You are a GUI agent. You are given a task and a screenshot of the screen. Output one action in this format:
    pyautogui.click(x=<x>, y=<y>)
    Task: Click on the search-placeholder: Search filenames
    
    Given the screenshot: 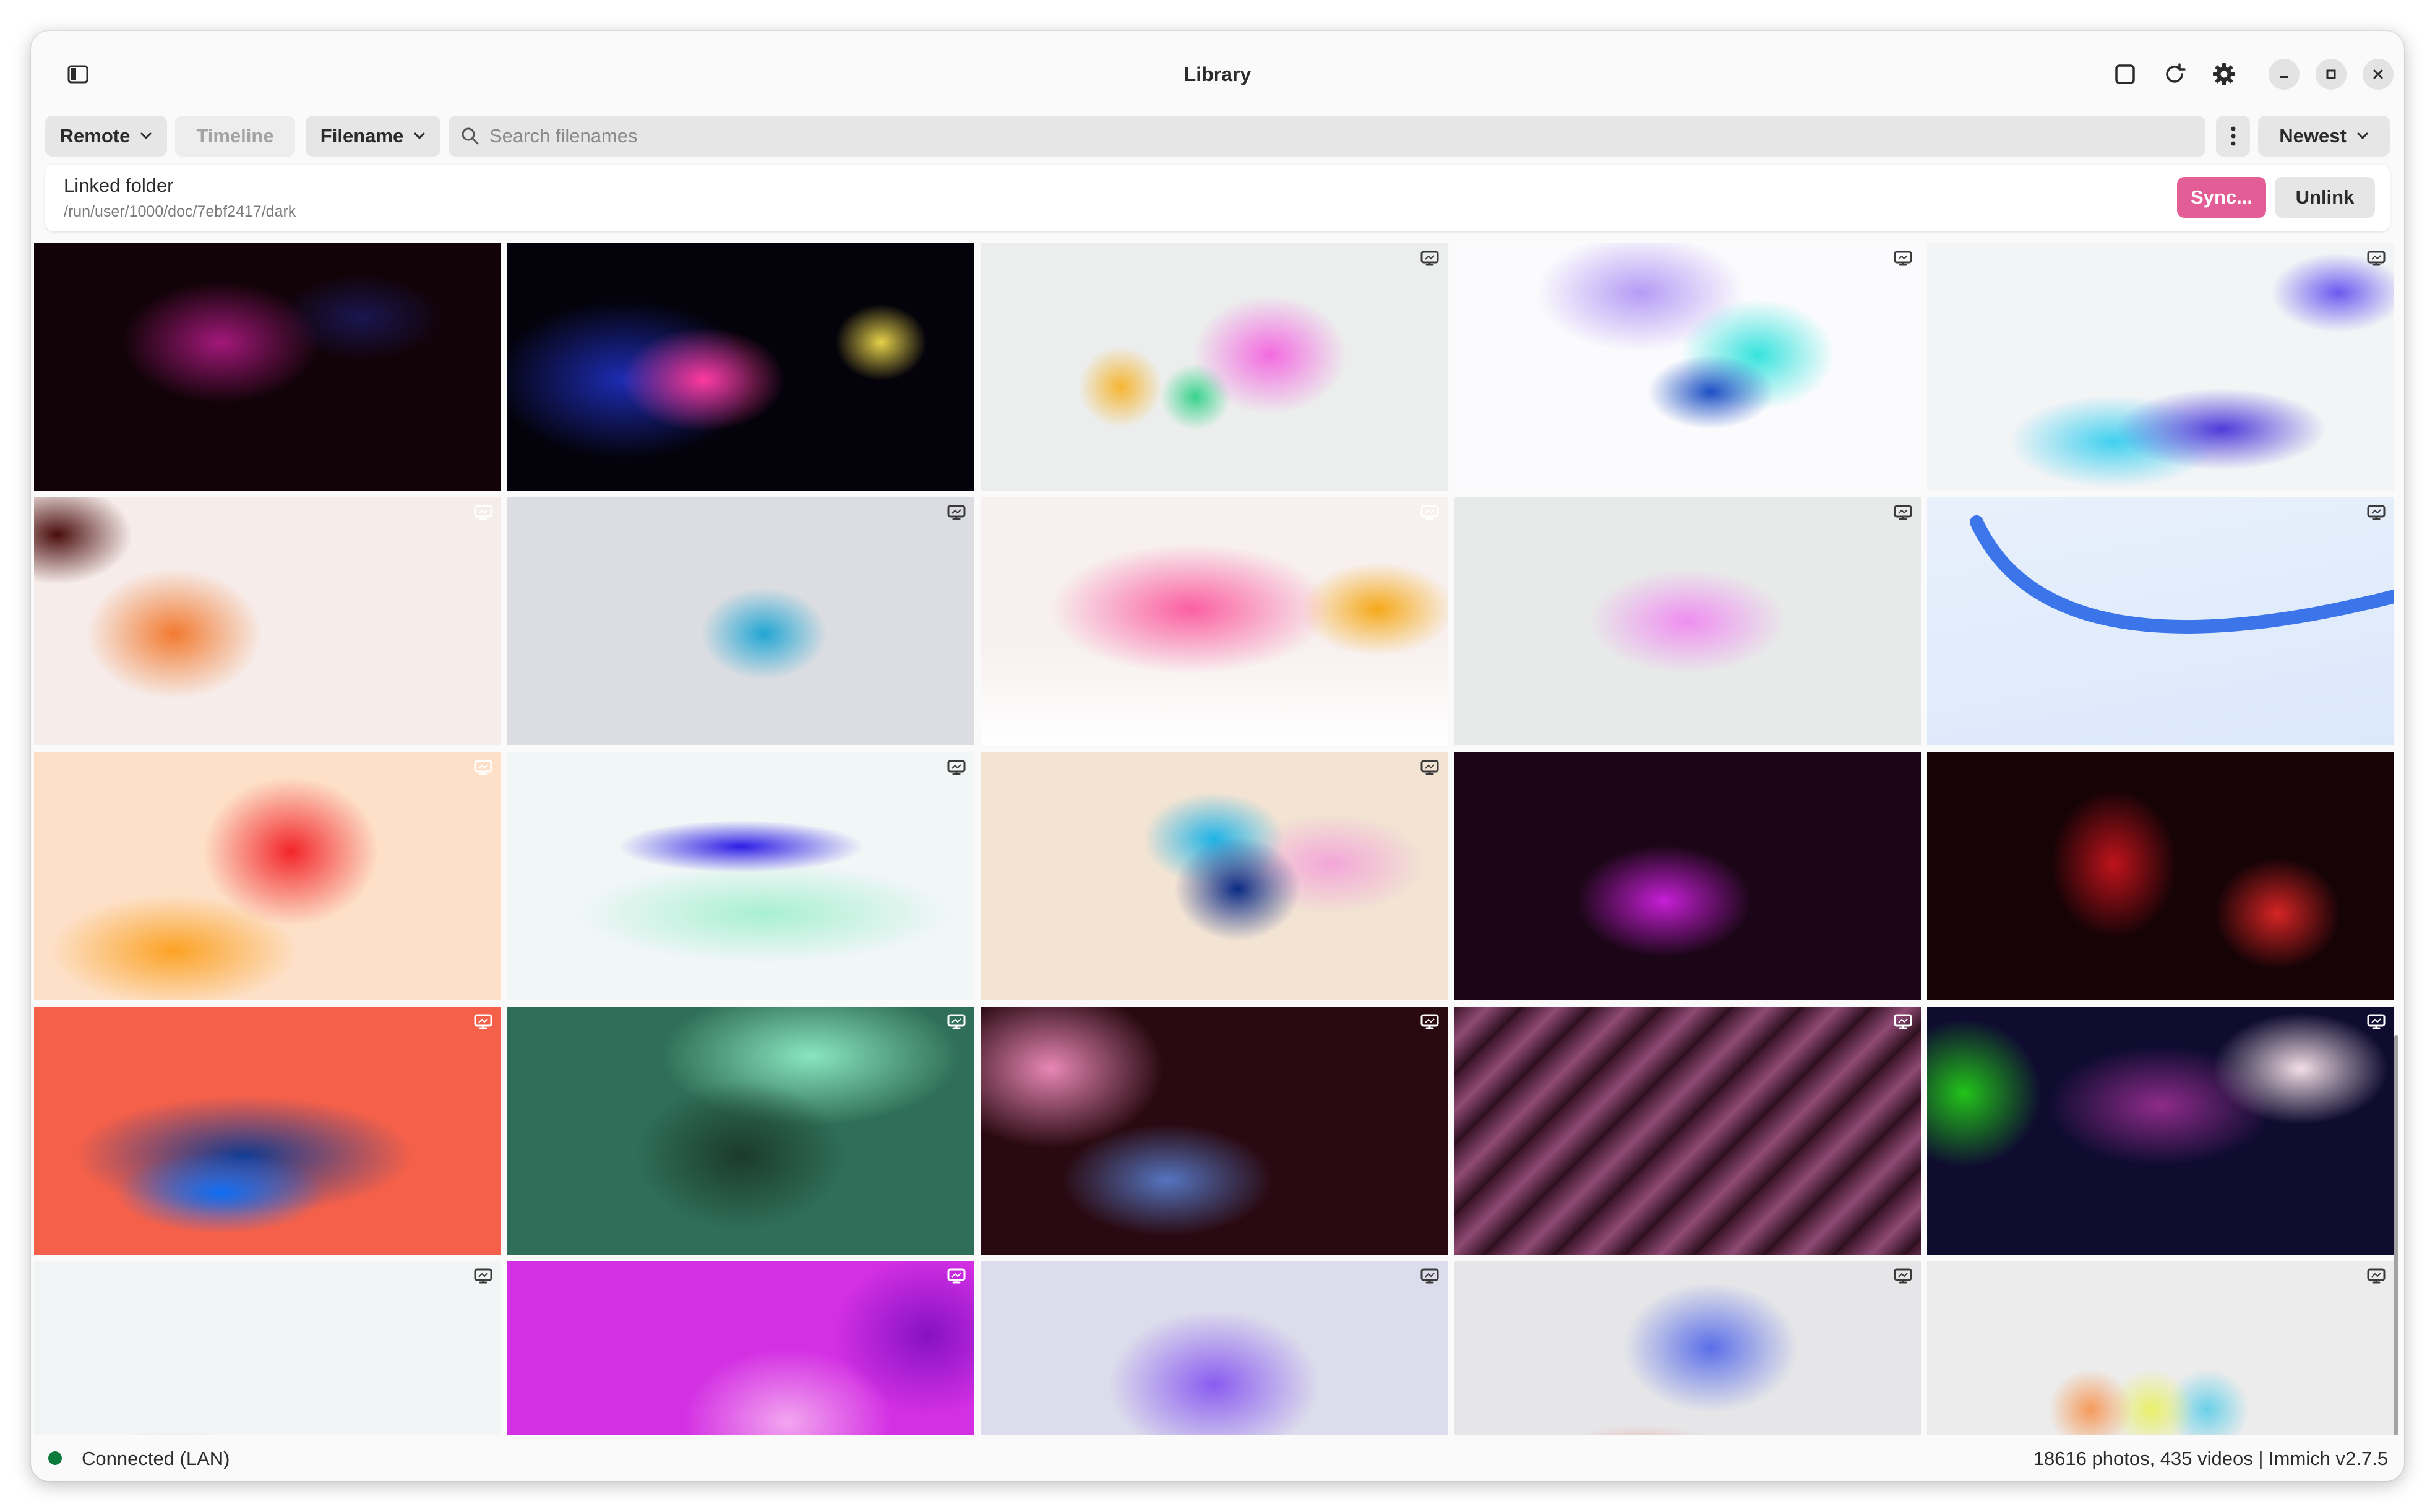 What is the action you would take?
    pyautogui.click(x=563, y=136)
    